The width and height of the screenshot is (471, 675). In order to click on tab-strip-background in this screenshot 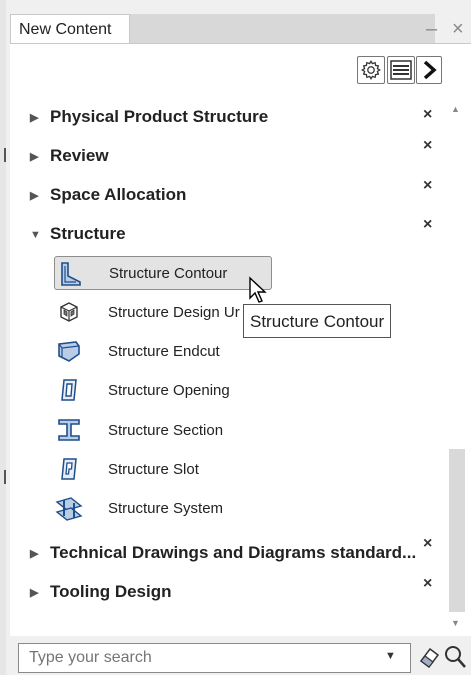, I will do `click(282, 29)`.